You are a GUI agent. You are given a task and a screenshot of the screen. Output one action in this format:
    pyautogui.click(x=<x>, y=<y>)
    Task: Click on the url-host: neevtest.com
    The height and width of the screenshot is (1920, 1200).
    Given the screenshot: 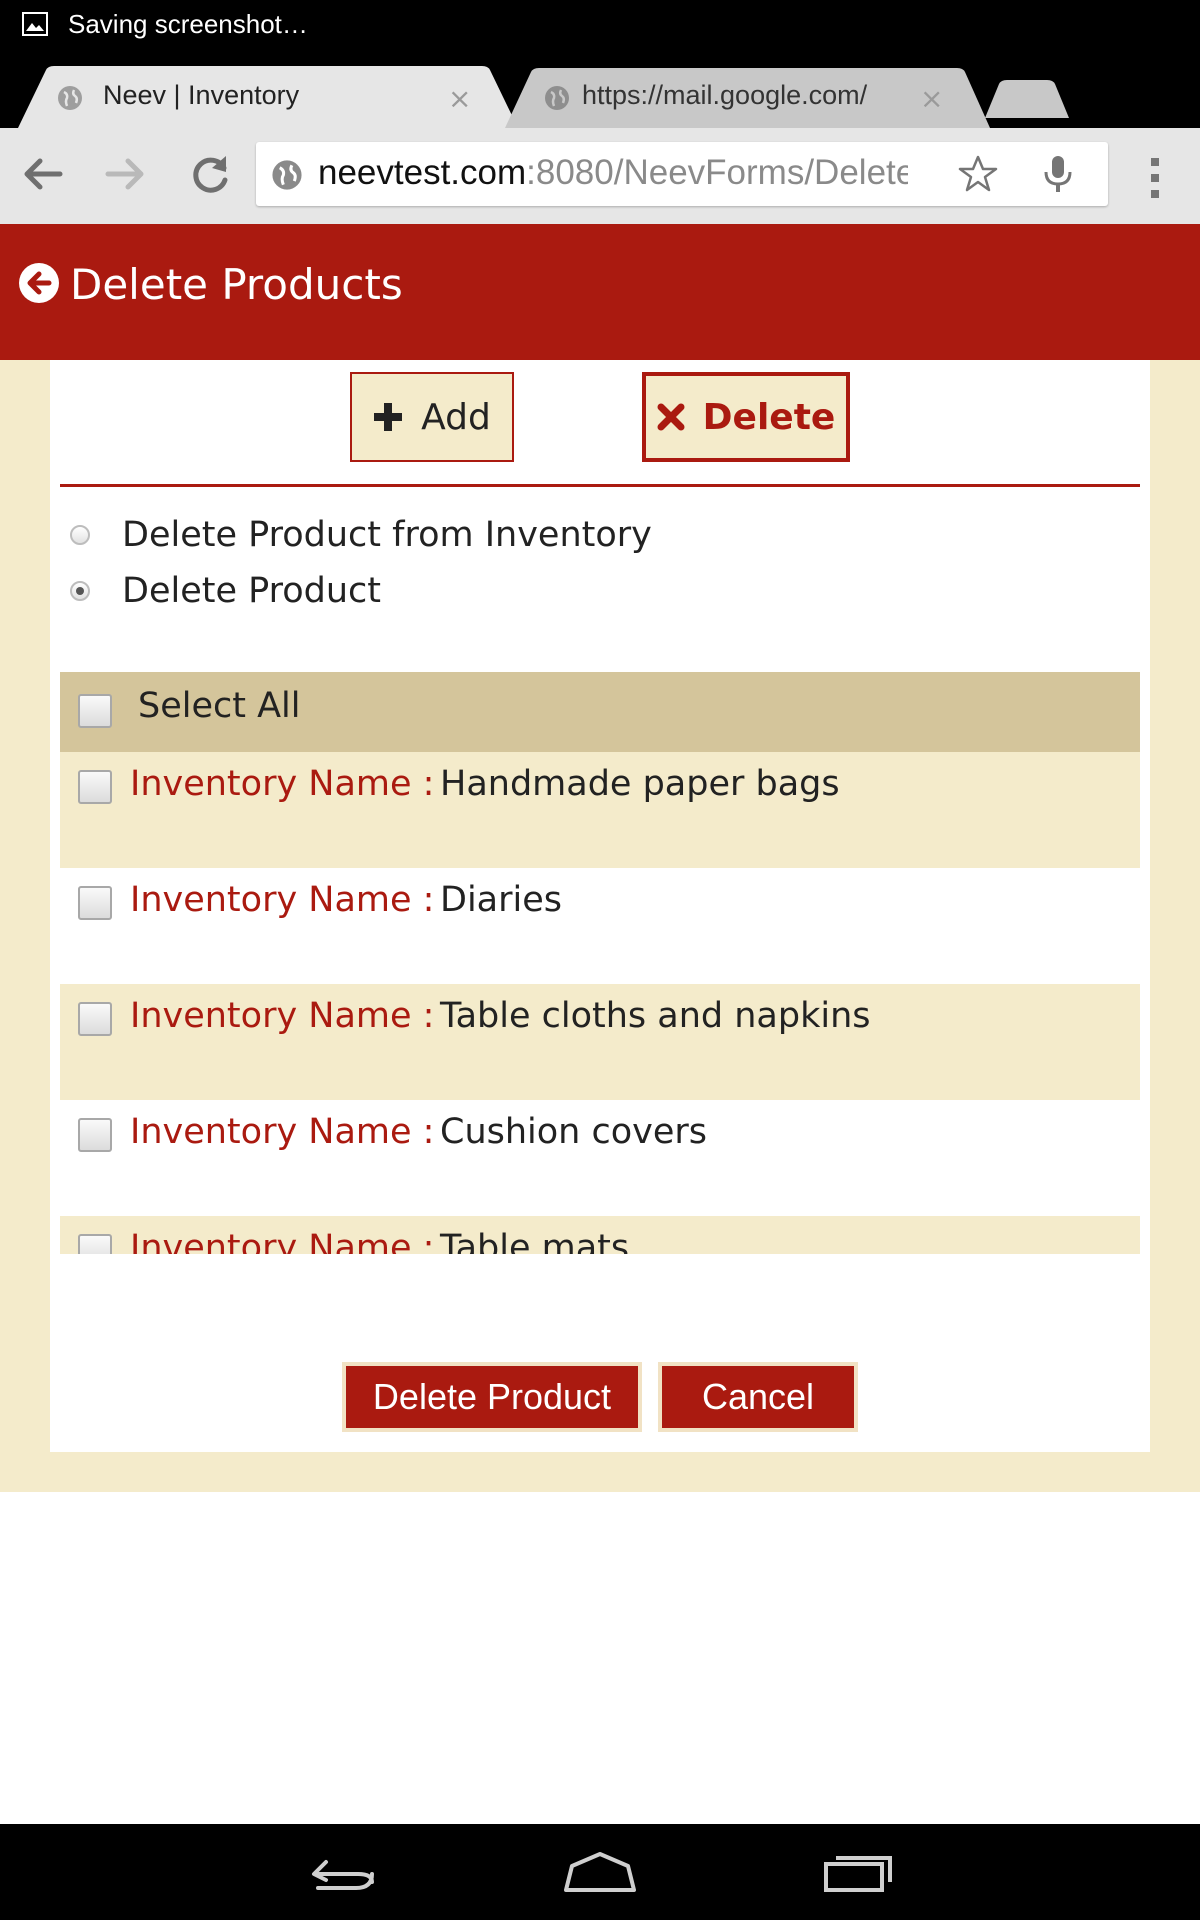 What is the action you would take?
    pyautogui.click(x=422, y=172)
    